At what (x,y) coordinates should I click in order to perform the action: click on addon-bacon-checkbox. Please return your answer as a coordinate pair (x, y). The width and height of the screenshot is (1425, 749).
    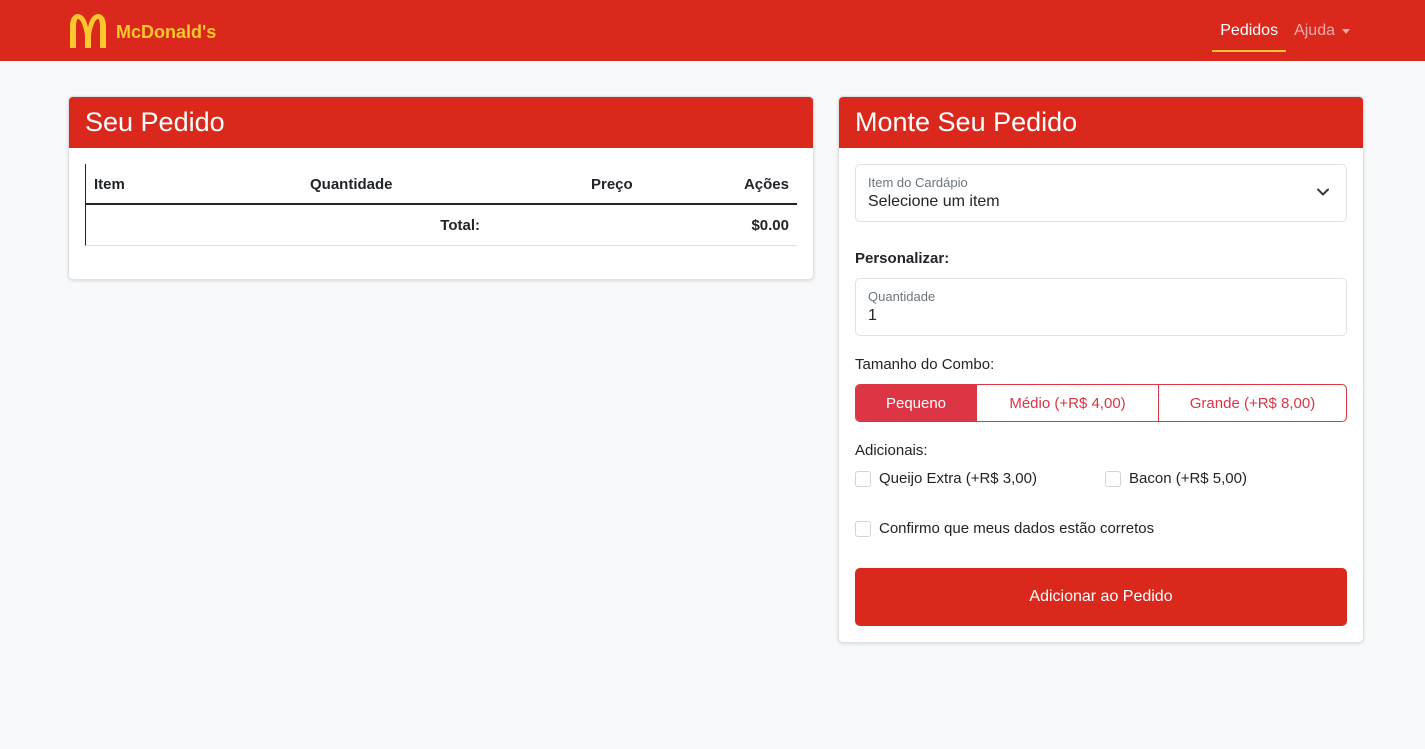
    Looking at the image, I should click on (1113, 478).